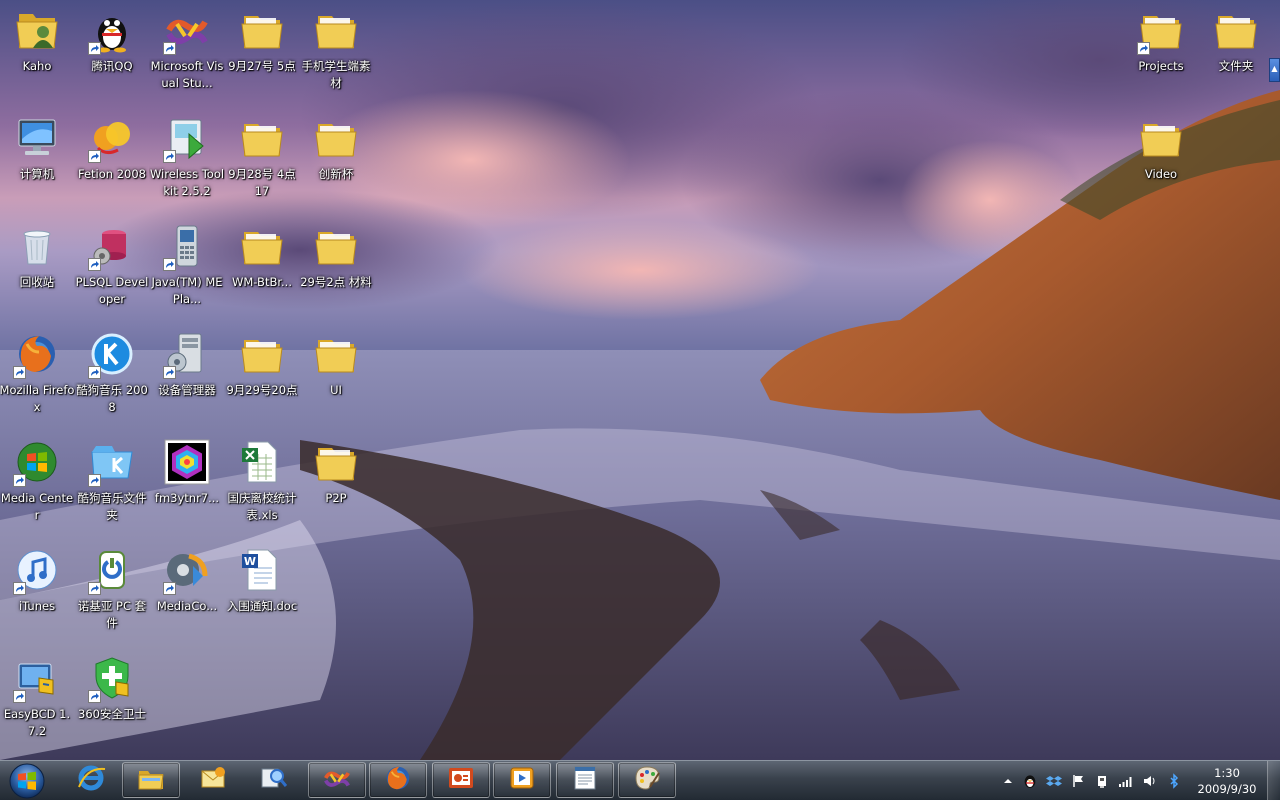  What do you see at coordinates (336, 158) in the screenshot?
I see `desktop-icon: 创新杯` at bounding box center [336, 158].